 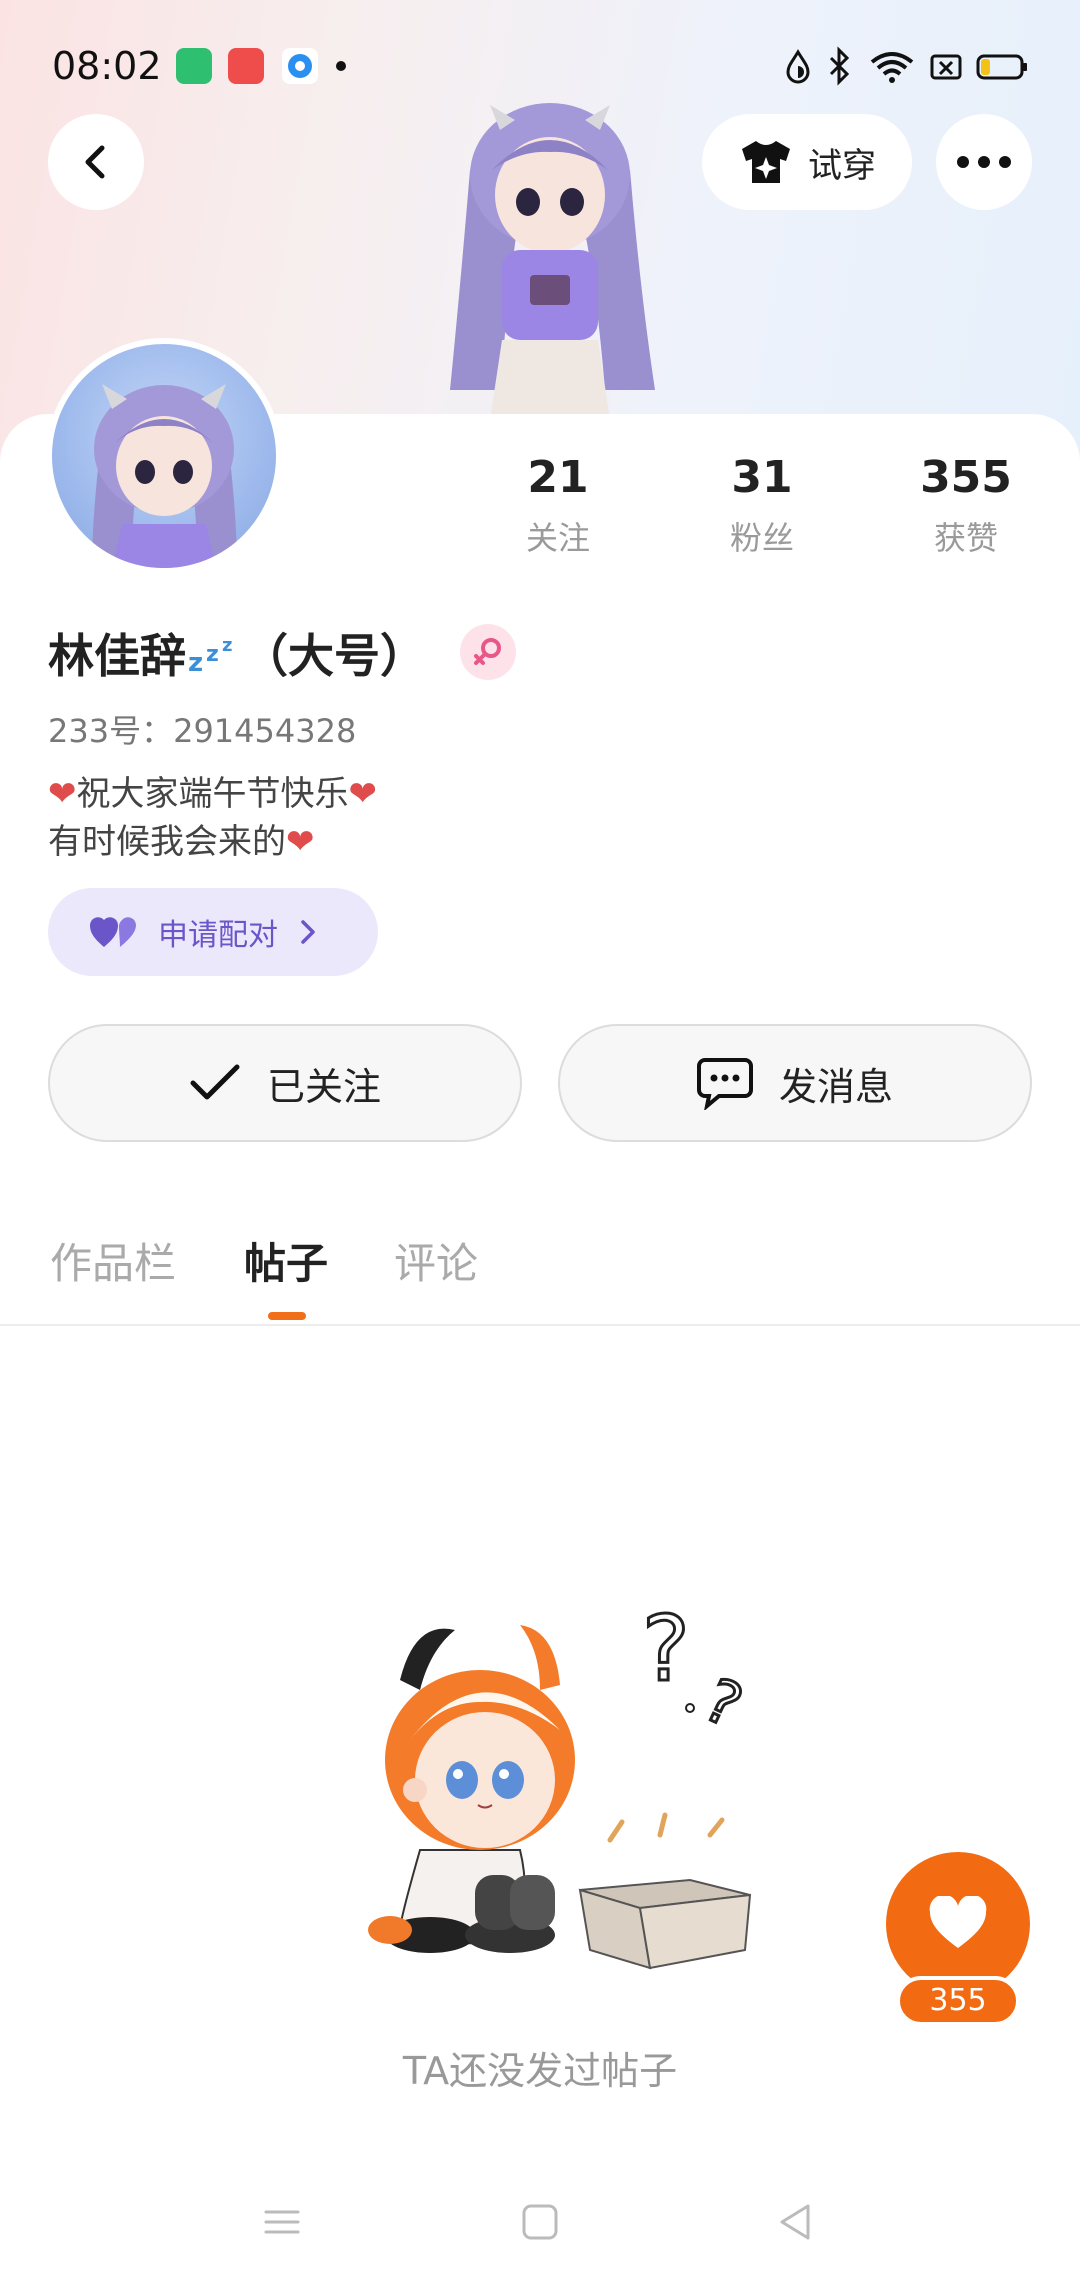 What do you see at coordinates (946, 67) in the screenshot?
I see `no-sim-icon` at bounding box center [946, 67].